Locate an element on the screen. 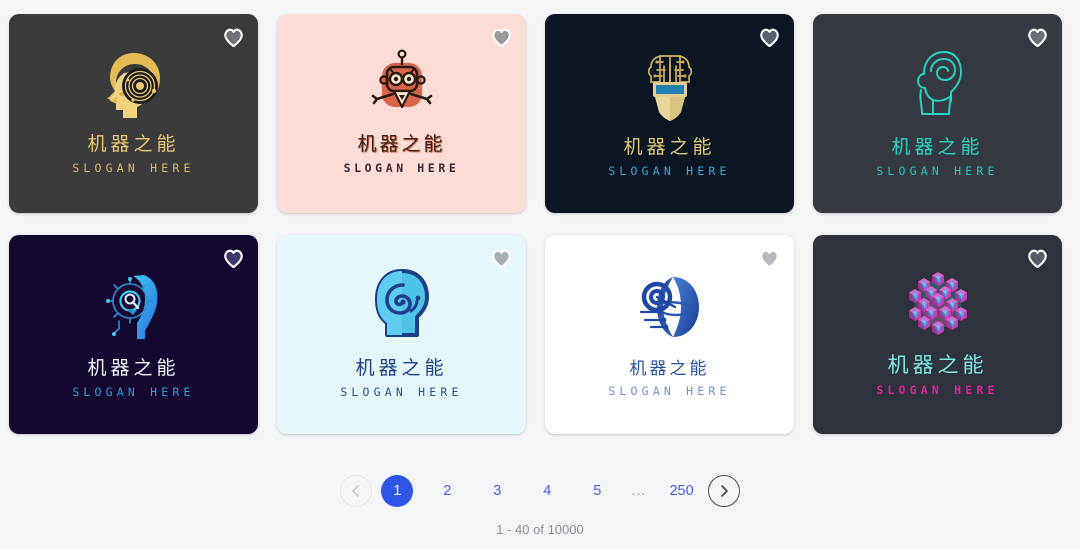 This screenshot has height=549, width=1080. cube-cluster-neon-icon is located at coordinates (937, 304).